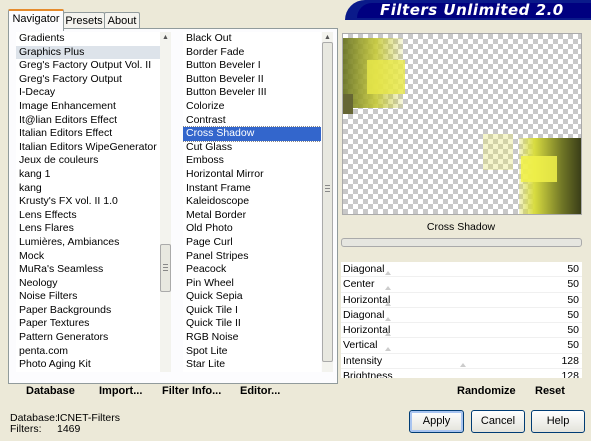  I want to click on list-item: MuRa's Seamless, so click(88, 270).